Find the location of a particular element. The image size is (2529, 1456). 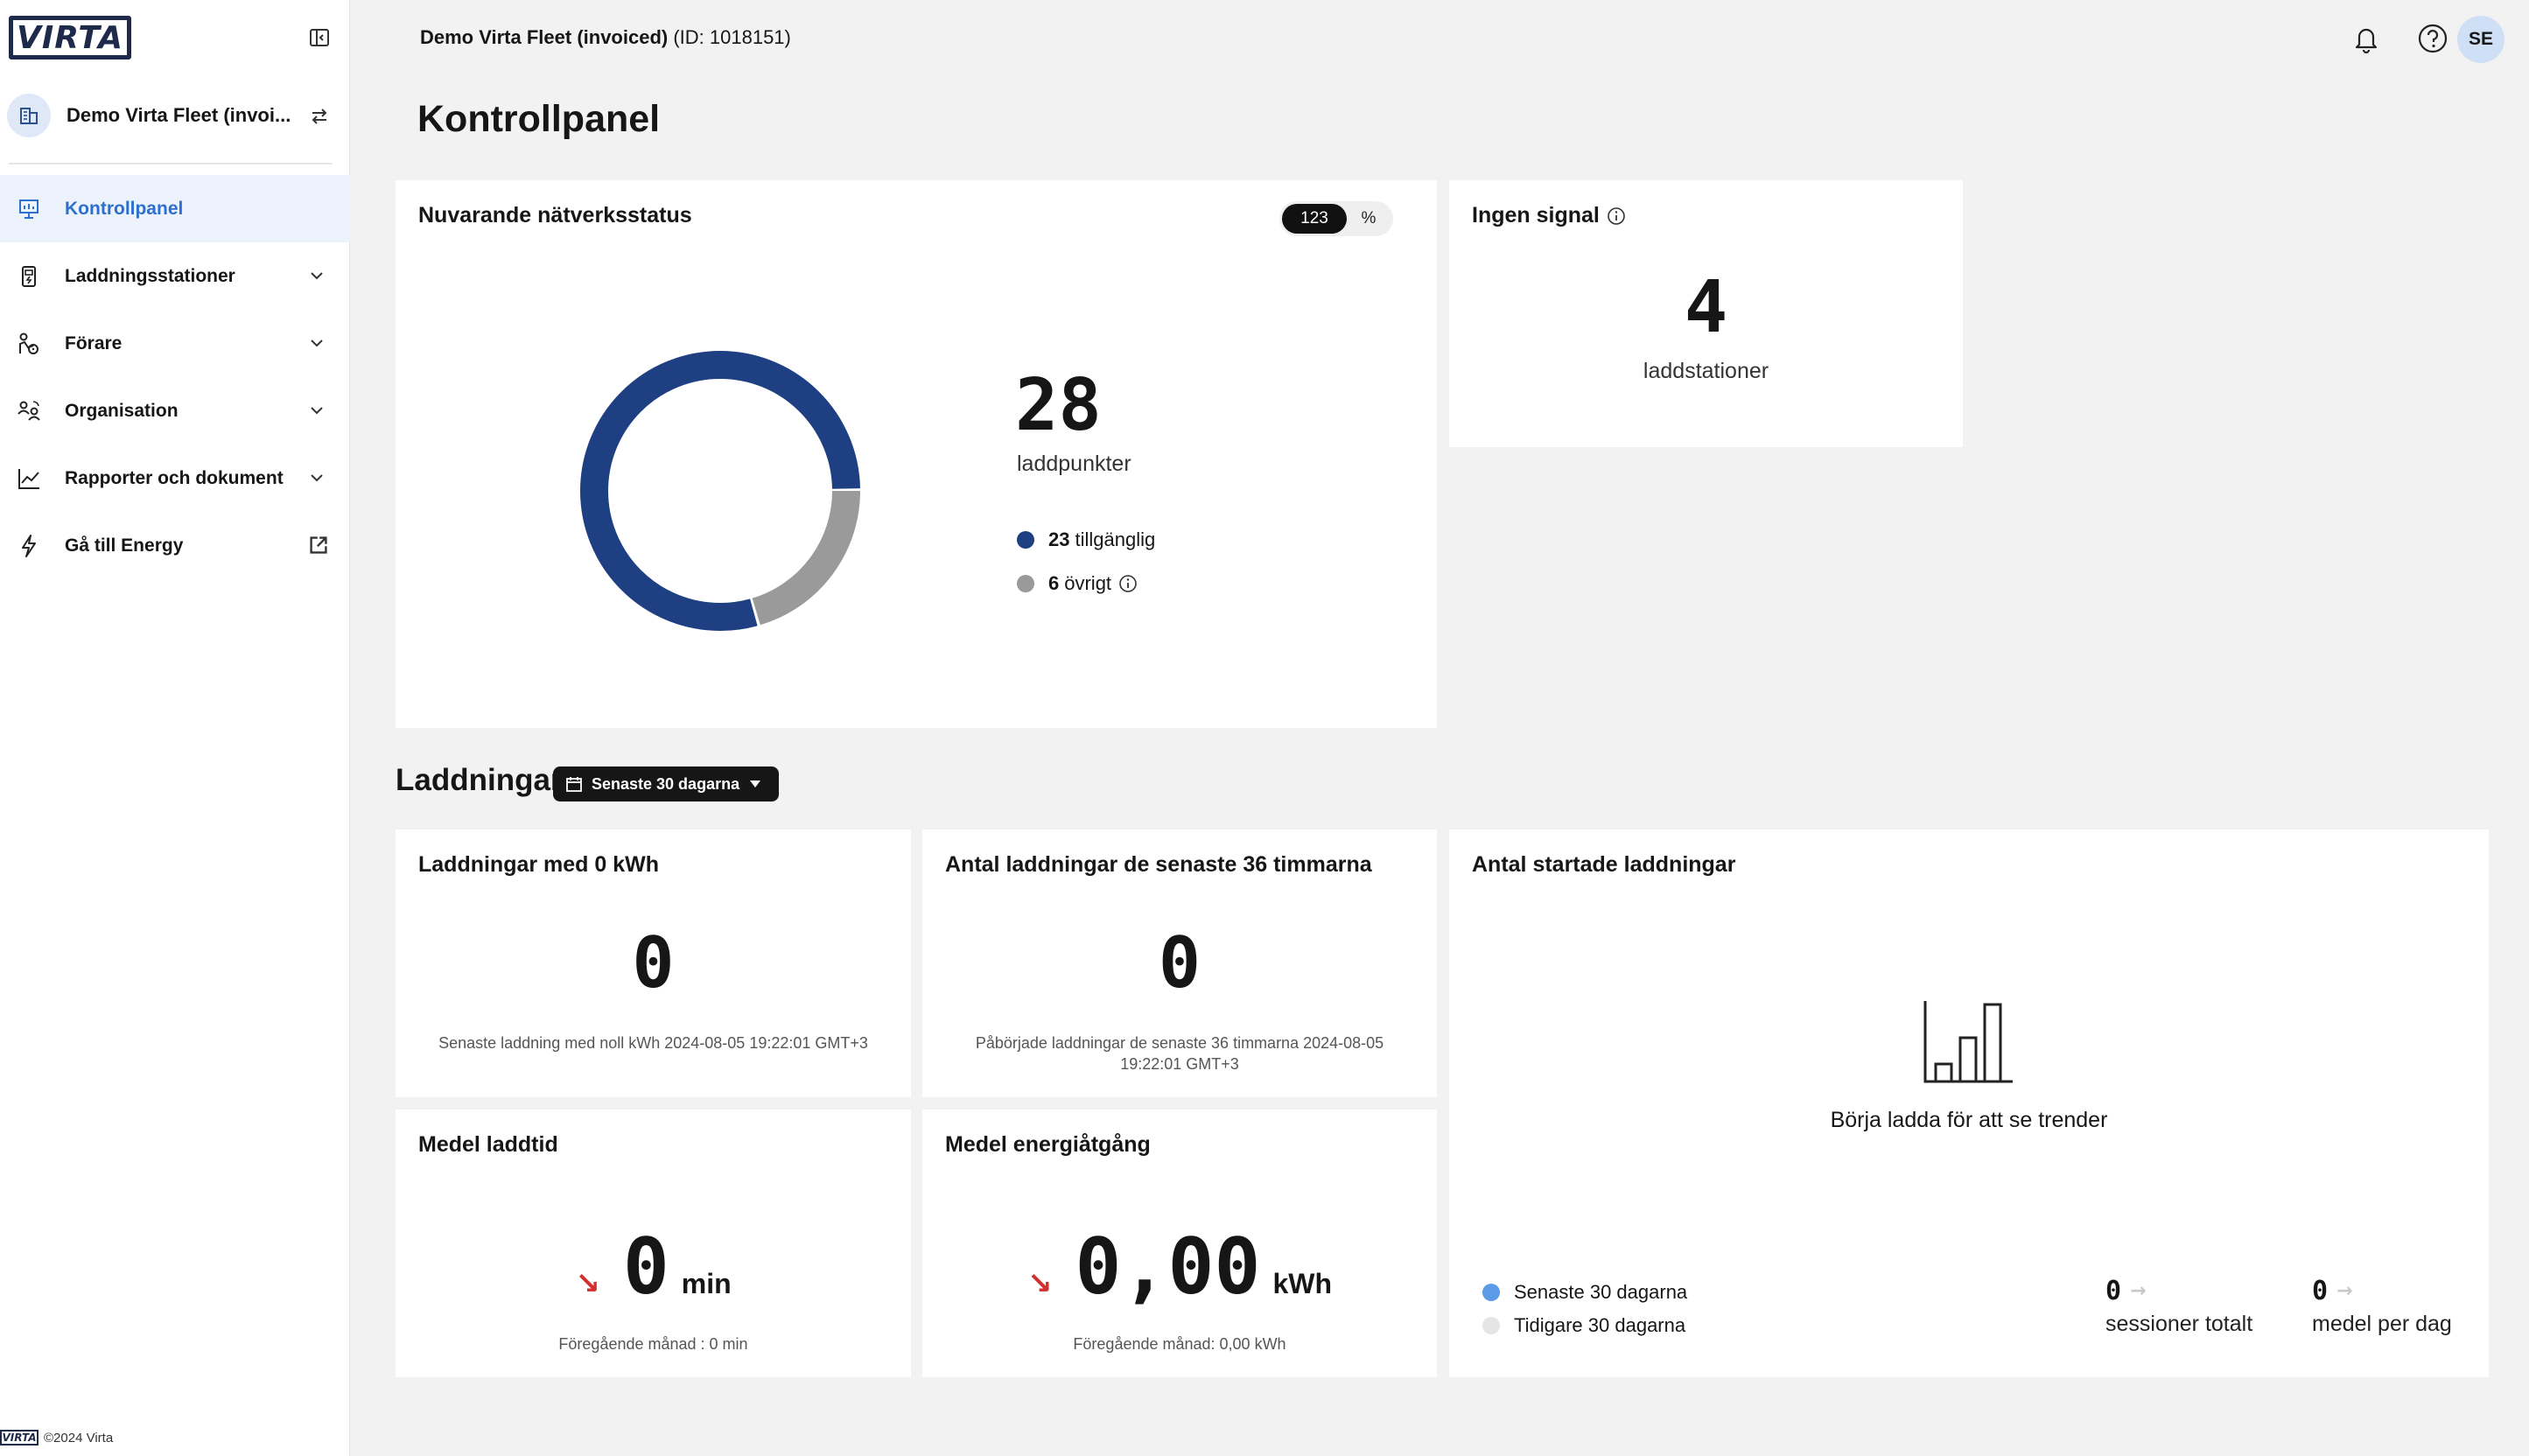

empty-trend-text: Börja ladda för att se trender is located at coordinates (1969, 1120).